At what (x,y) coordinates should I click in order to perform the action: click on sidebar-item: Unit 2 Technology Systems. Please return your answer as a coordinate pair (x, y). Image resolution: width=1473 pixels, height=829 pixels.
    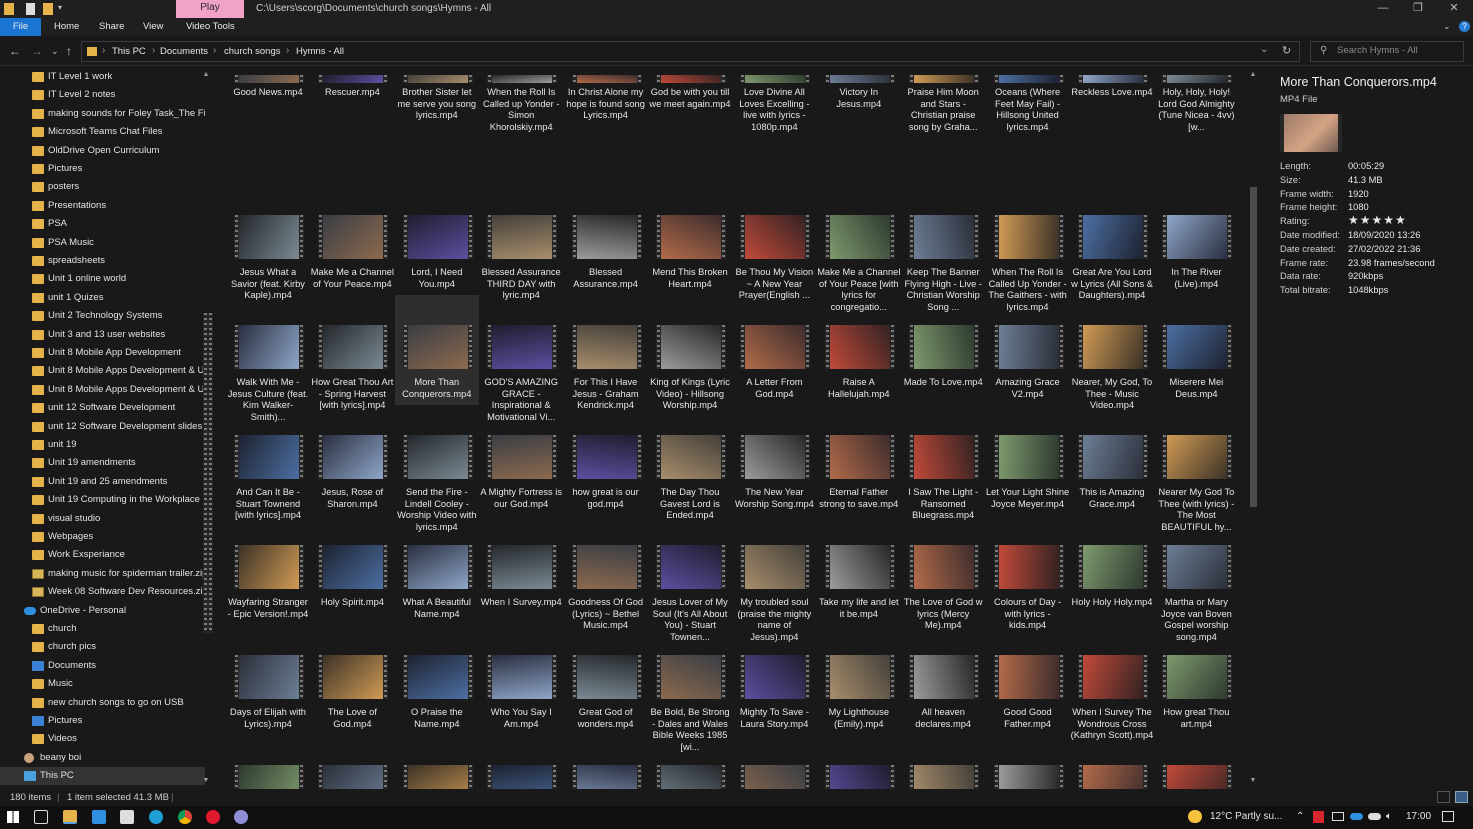
    Looking at the image, I should click on (102, 316).